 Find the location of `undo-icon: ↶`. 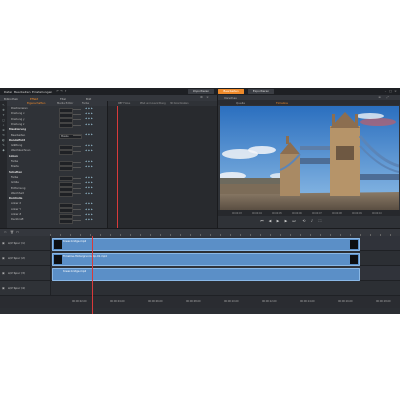

undo-icon: ↶ is located at coordinates (57, 91).